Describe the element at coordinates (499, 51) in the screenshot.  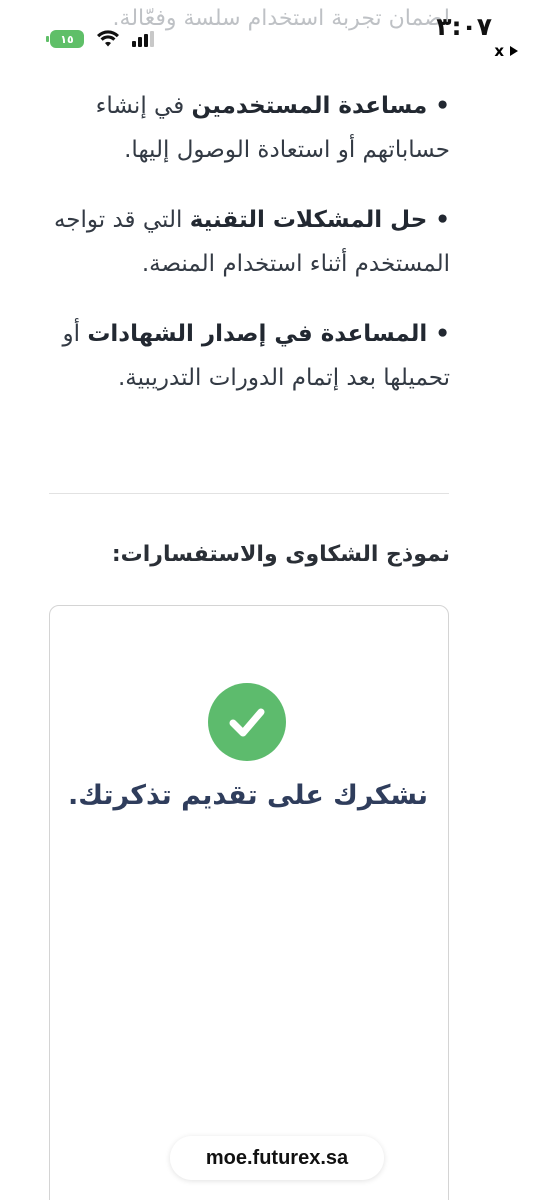
I see `close-label: x` at that location.